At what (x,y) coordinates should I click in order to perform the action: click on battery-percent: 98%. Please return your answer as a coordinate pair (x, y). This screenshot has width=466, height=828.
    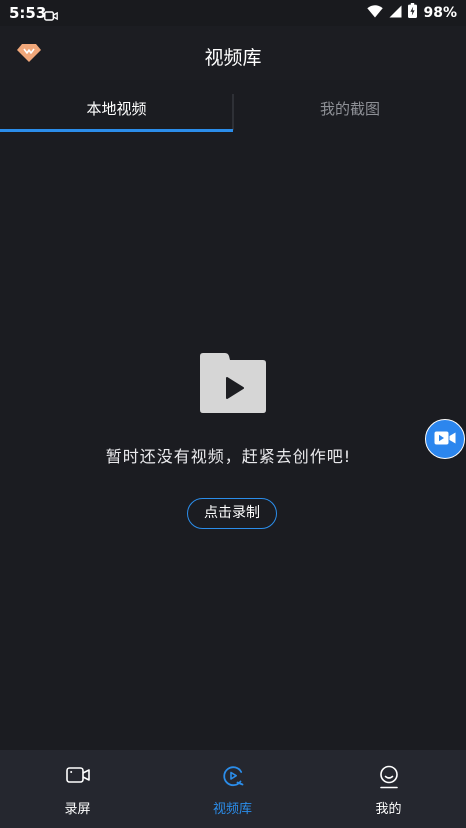
    Looking at the image, I should click on (440, 12).